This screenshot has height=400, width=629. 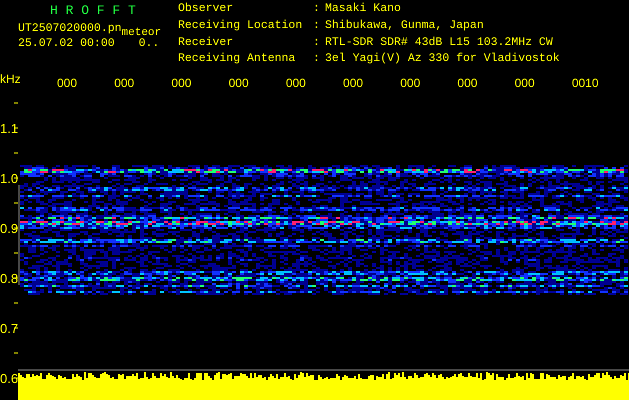 What do you see at coordinates (405, 27) in the screenshot?
I see `info-value: Shibukawa, Gunma, Japan` at bounding box center [405, 27].